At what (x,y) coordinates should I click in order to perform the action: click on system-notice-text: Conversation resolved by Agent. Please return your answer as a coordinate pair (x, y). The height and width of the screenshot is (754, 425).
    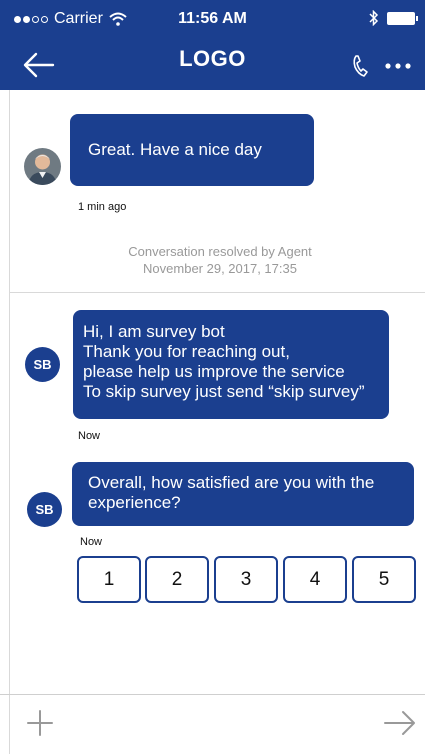
    Looking at the image, I should click on (220, 251).